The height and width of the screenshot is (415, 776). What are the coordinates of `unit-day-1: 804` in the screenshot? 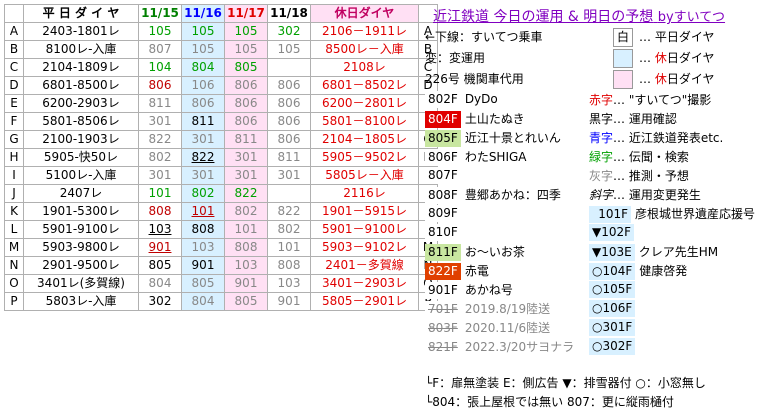 It's located at (160, 283).